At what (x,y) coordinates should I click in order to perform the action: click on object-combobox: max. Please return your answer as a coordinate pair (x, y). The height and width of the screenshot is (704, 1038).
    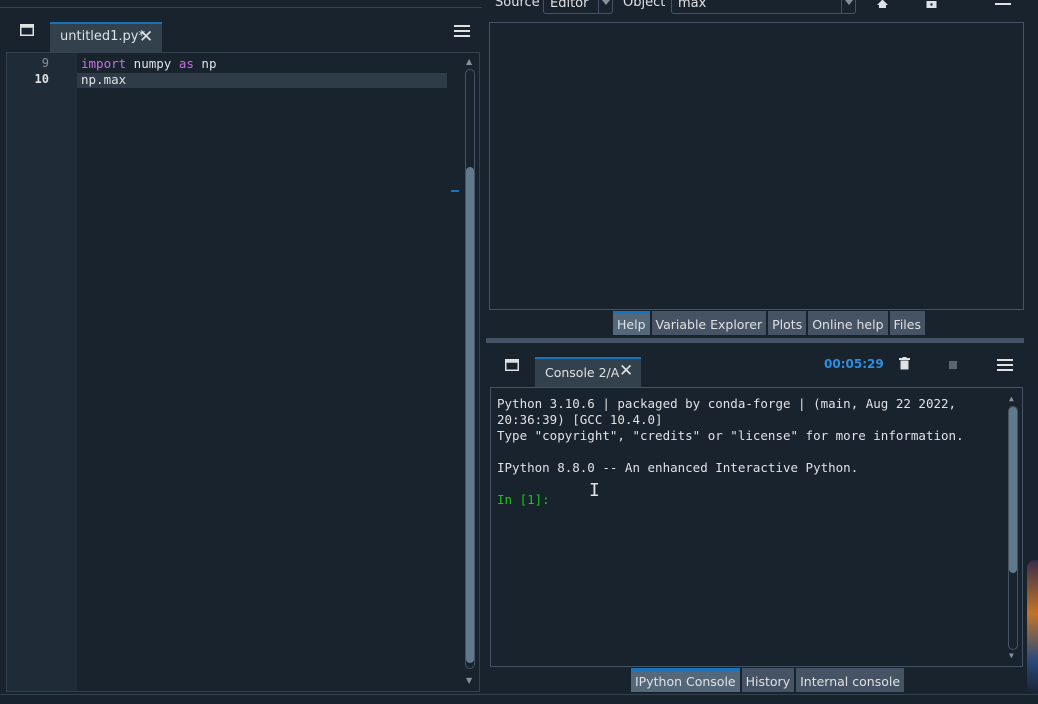
    Looking at the image, I should click on (763, 7).